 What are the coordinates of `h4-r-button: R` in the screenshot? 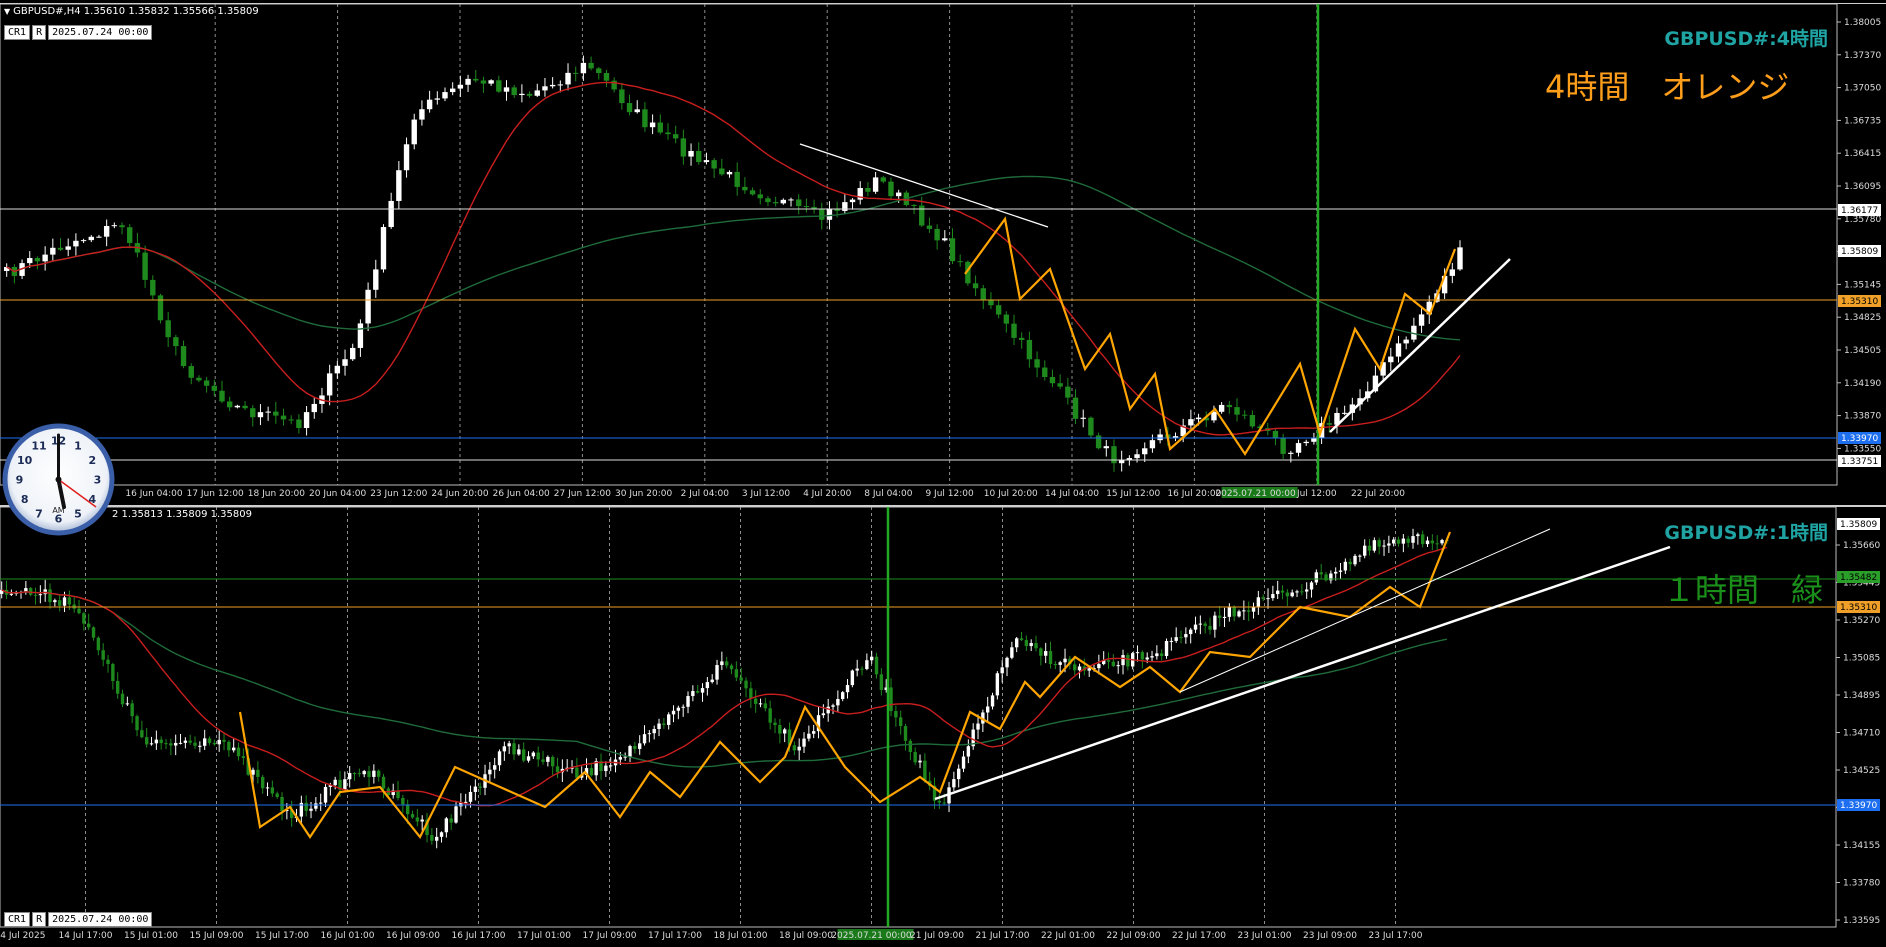 It's located at (39, 32).